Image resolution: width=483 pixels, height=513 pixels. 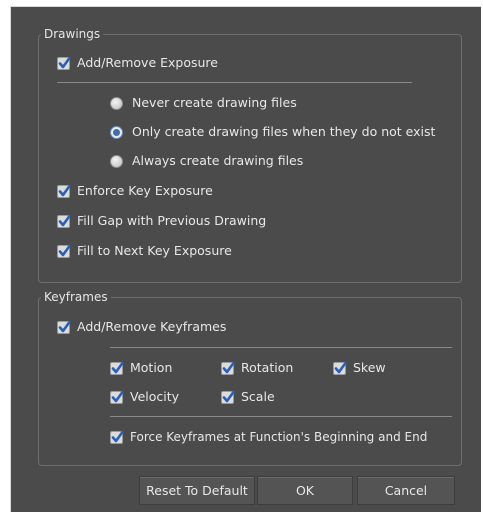 I want to click on drawings-separator, so click(x=234, y=82).